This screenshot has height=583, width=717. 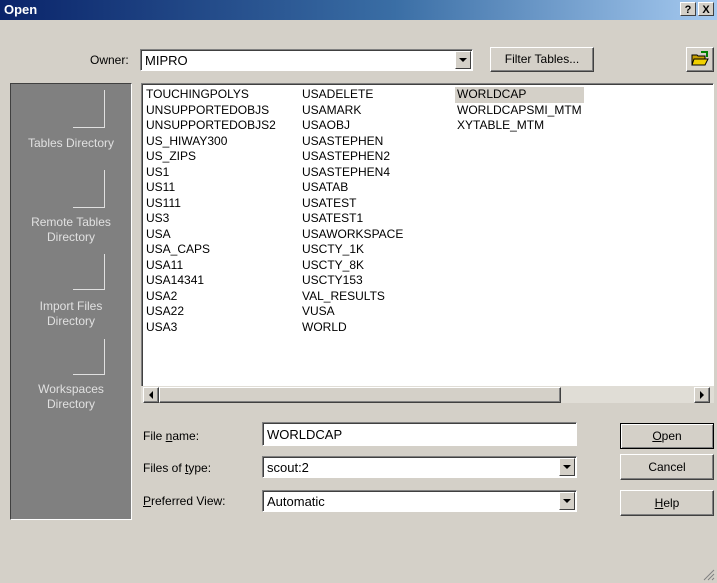 What do you see at coordinates (352, 173) in the screenshot?
I see `file-list-item: USASTEPHEN4` at bounding box center [352, 173].